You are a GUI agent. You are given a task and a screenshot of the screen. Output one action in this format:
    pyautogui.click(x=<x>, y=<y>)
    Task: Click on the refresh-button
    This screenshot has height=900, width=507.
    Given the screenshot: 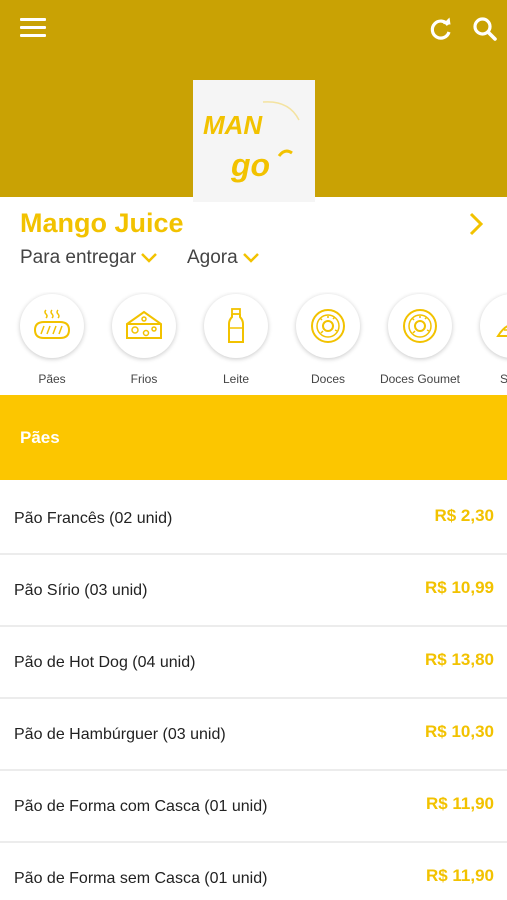 What is the action you would take?
    pyautogui.click(x=441, y=29)
    